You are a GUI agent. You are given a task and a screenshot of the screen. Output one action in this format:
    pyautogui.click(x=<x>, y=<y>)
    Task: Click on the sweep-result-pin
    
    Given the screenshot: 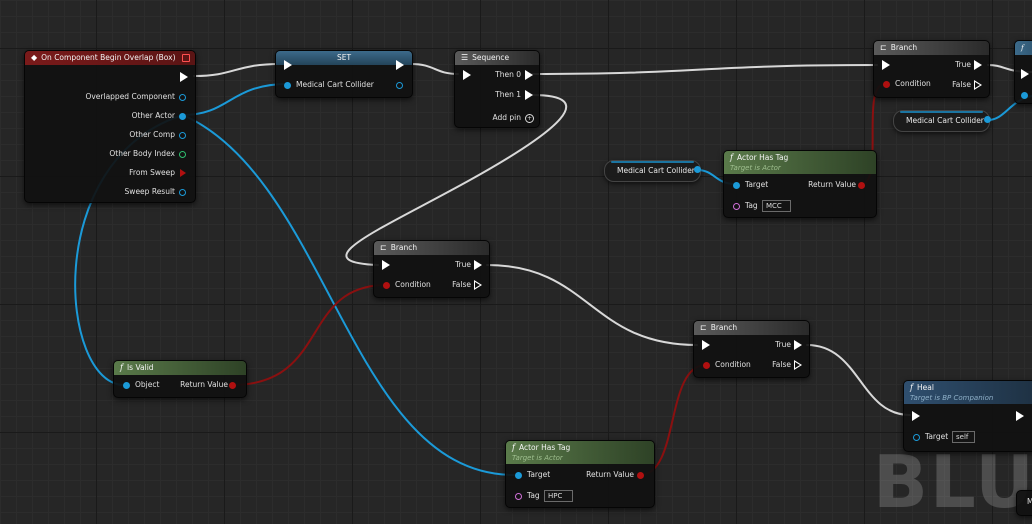 What is the action you would take?
    pyautogui.click(x=182, y=192)
    